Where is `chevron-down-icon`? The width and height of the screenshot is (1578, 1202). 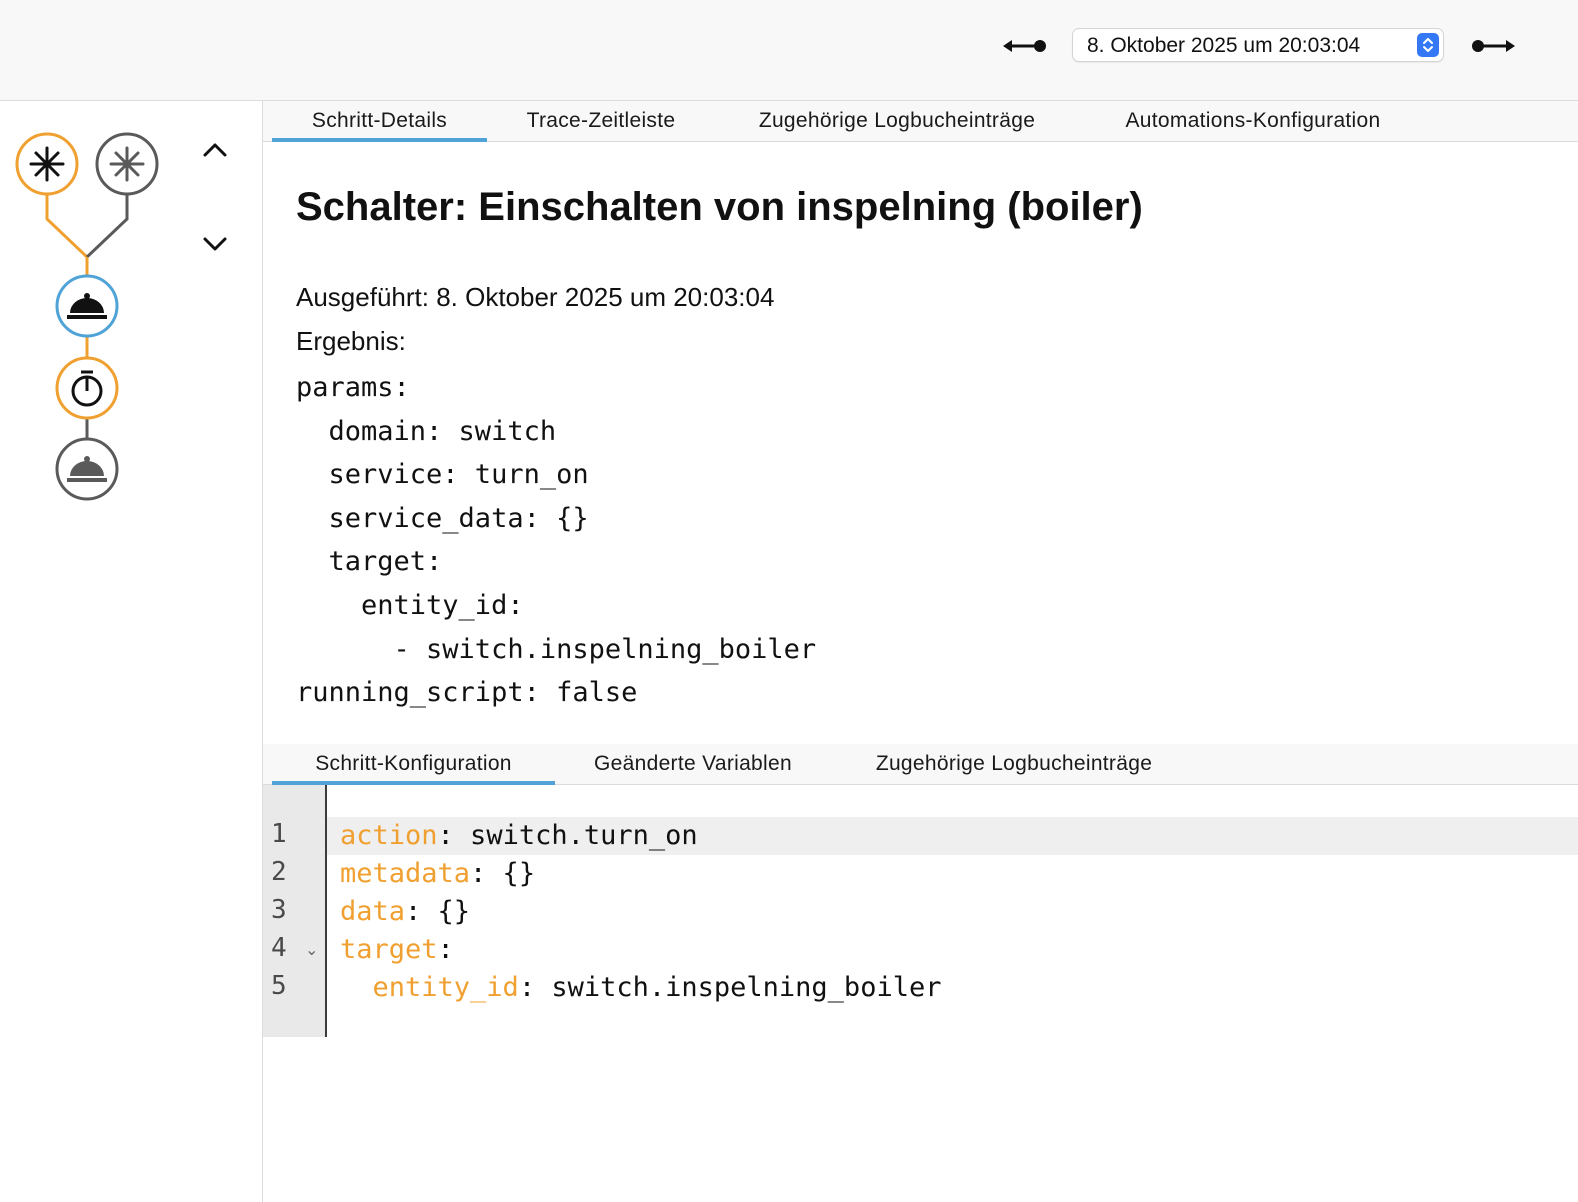
chevron-down-icon is located at coordinates (215, 244).